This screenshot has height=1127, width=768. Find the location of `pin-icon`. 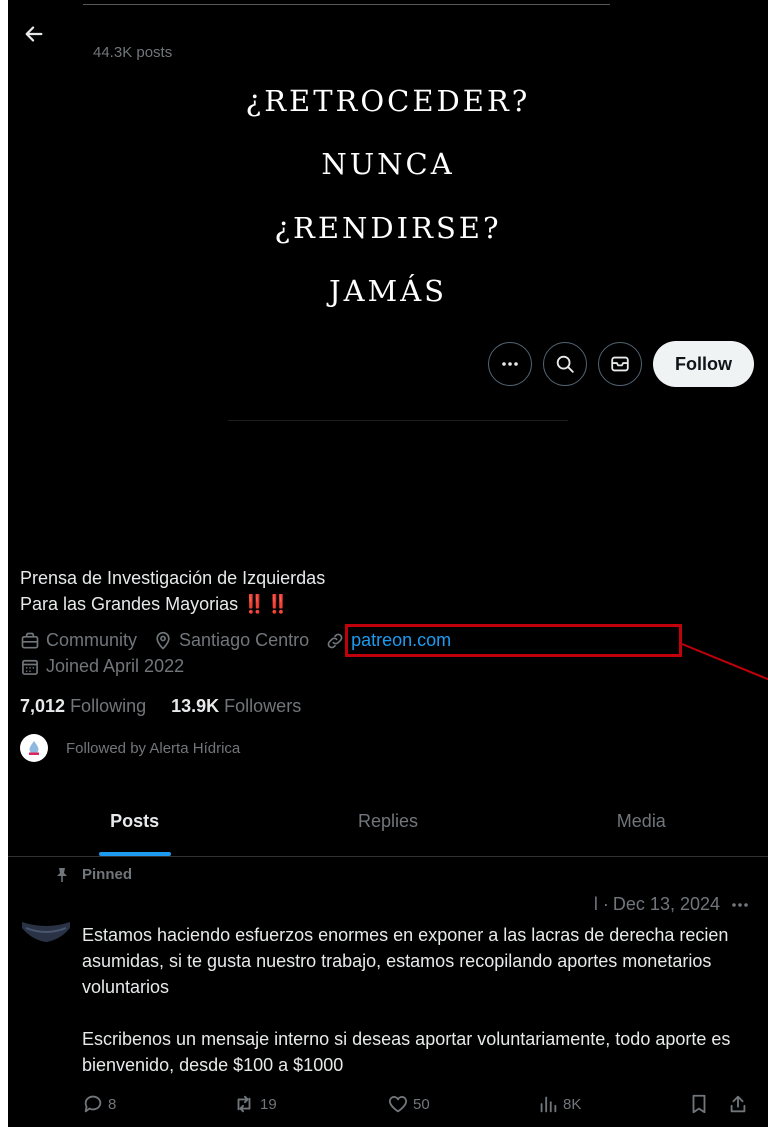

pin-icon is located at coordinates (62, 874).